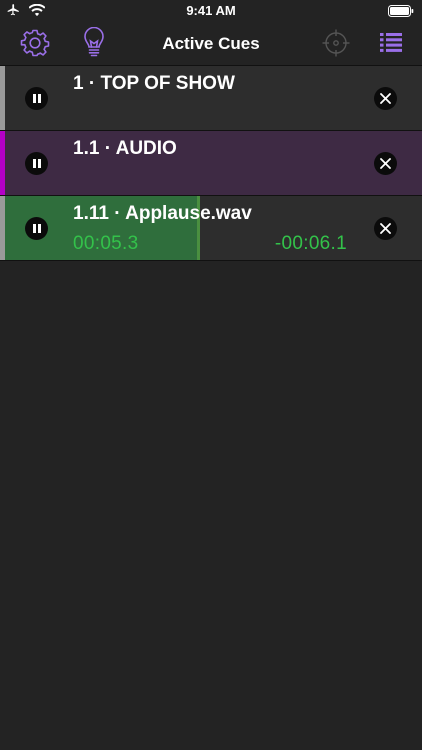 Image resolution: width=422 pixels, height=750 pixels. I want to click on status-time: 9:41 AM, so click(211, 10).